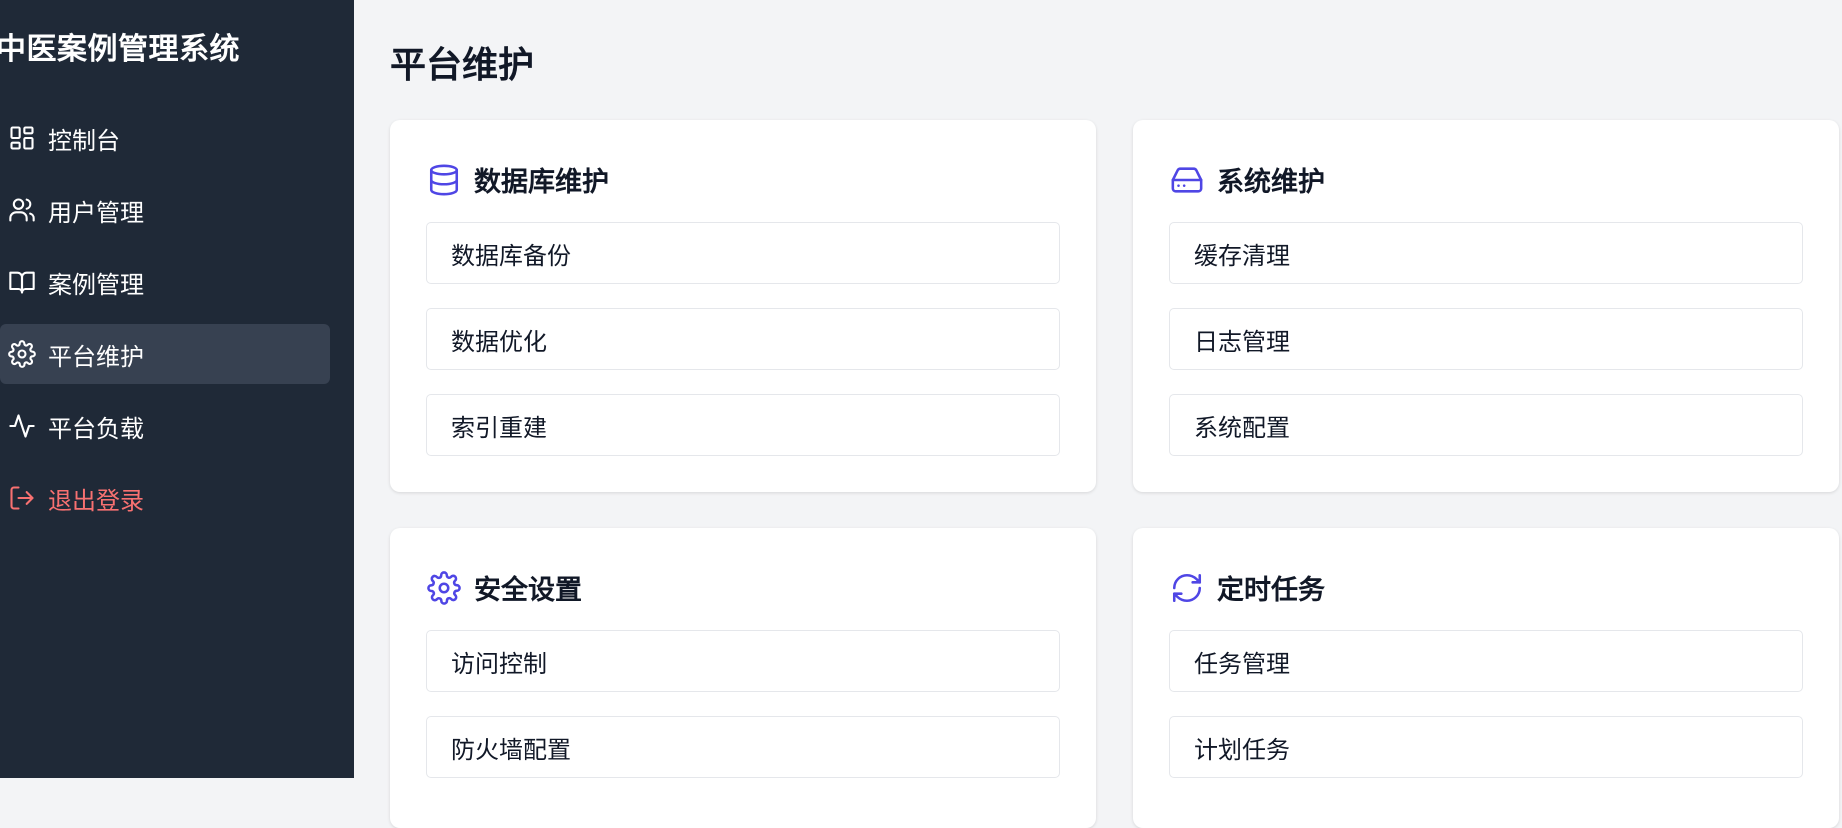  Describe the element at coordinates (22, 138) in the screenshot. I see `dashboard-icon` at that location.